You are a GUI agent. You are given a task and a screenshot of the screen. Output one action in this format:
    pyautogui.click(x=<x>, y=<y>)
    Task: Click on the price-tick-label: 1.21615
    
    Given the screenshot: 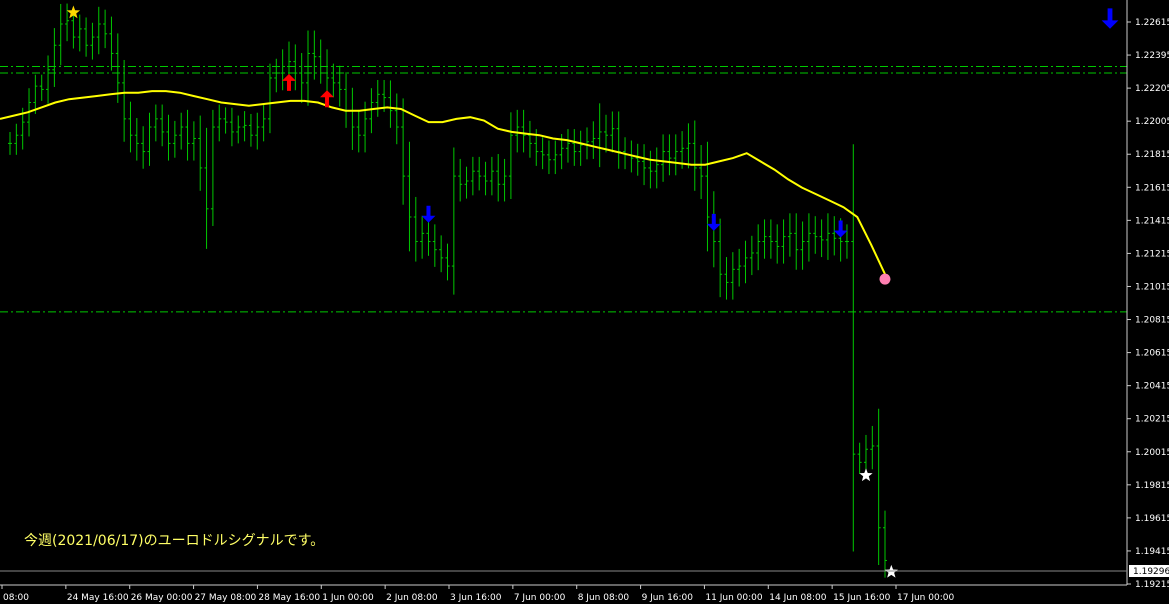 What is the action you would take?
    pyautogui.click(x=1152, y=188)
    